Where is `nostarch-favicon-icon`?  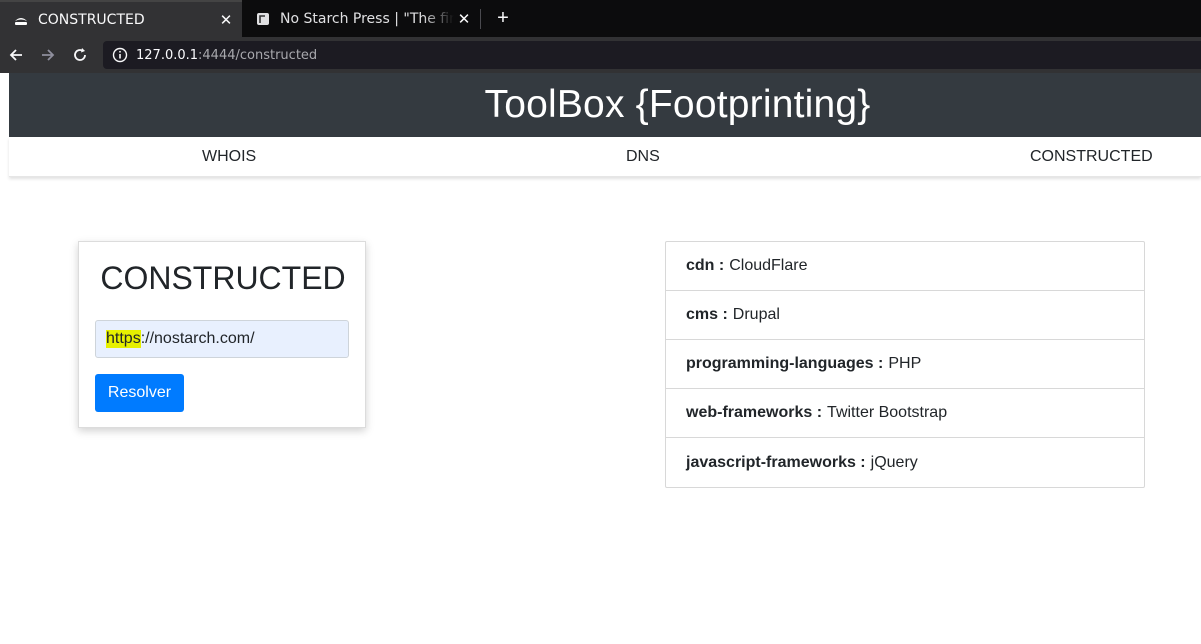
nostarch-favicon-icon is located at coordinates (263, 19).